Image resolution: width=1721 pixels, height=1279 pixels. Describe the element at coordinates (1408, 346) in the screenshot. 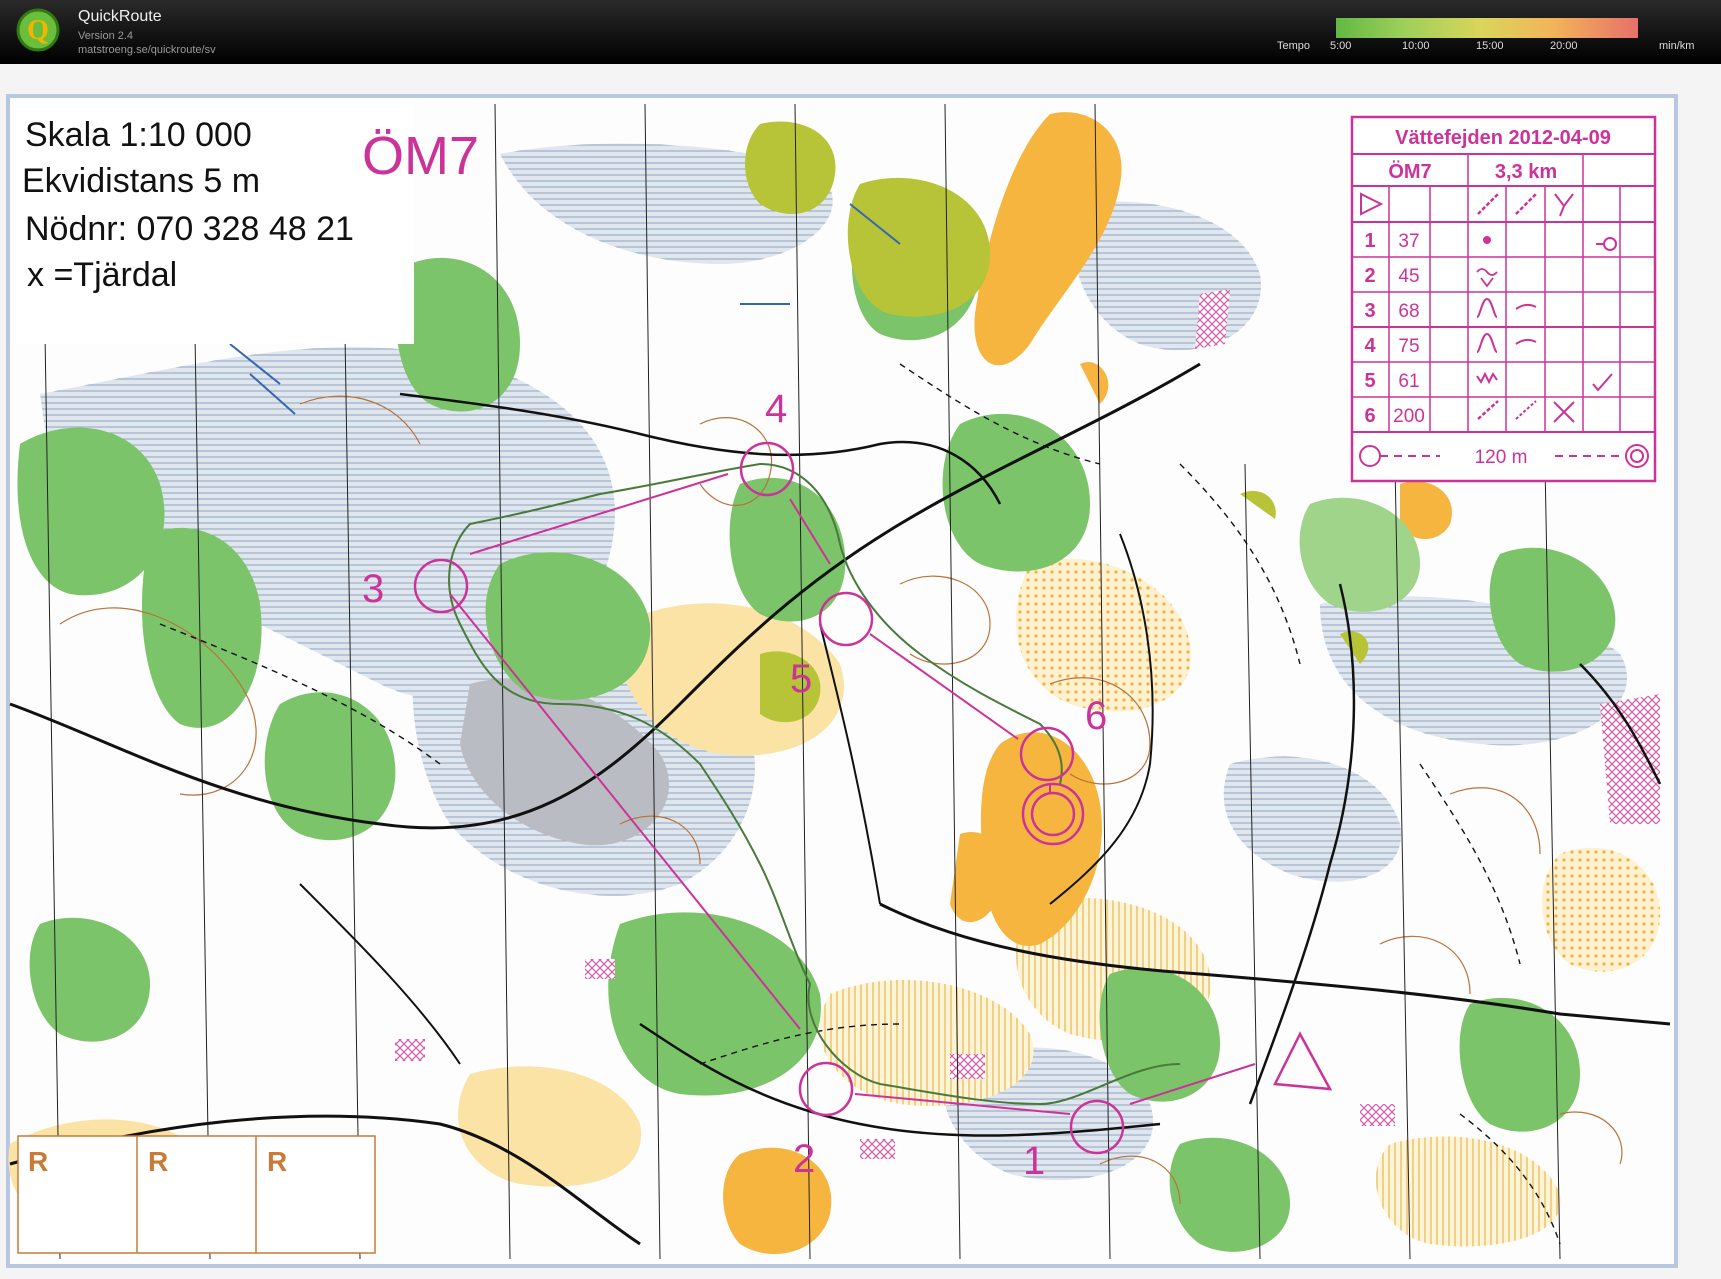

I see `card-row-code: 75` at that location.